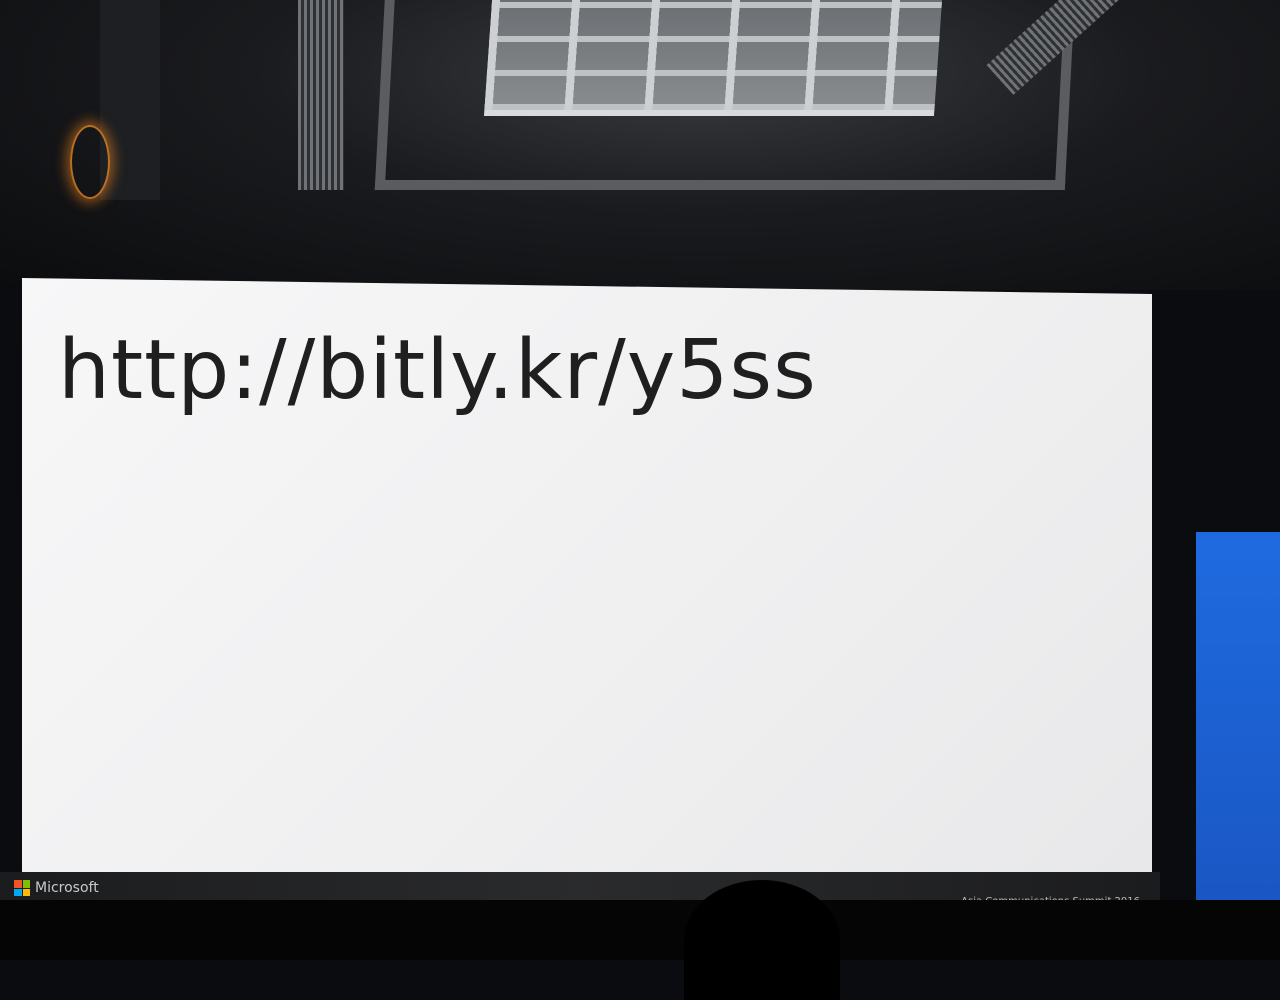  Describe the element at coordinates (437, 370) in the screenshot. I see `slide-url-text: http://bitly.kr/y5ss` at that location.